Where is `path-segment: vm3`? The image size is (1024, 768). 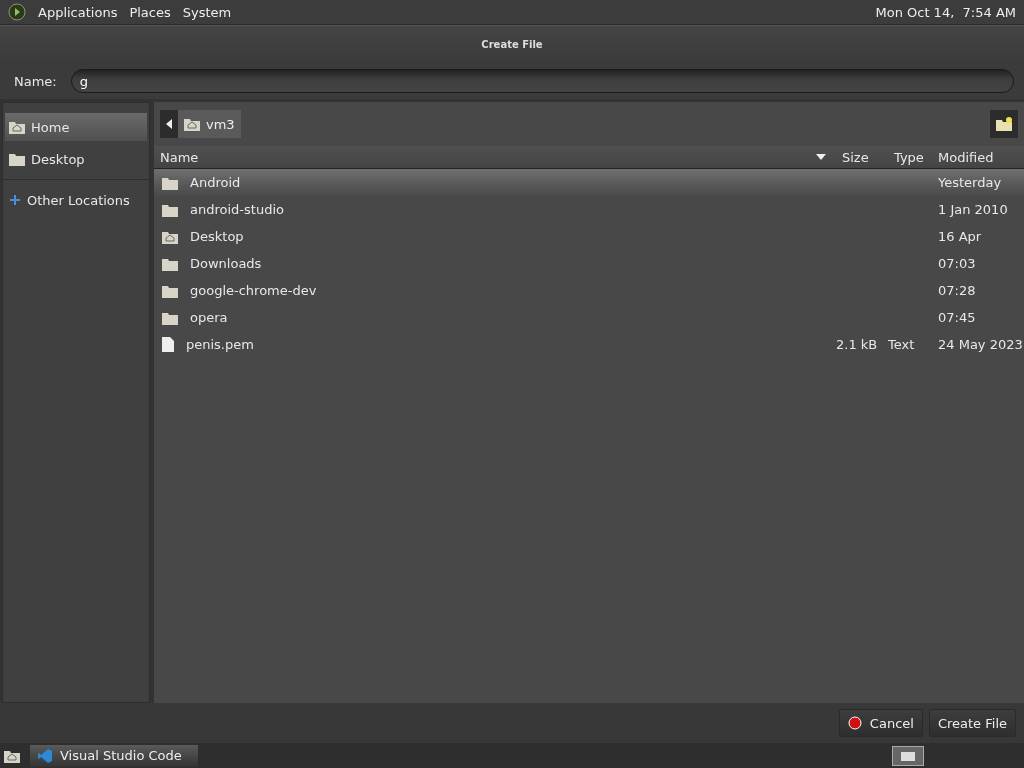 path-segment: vm3 is located at coordinates (209, 124).